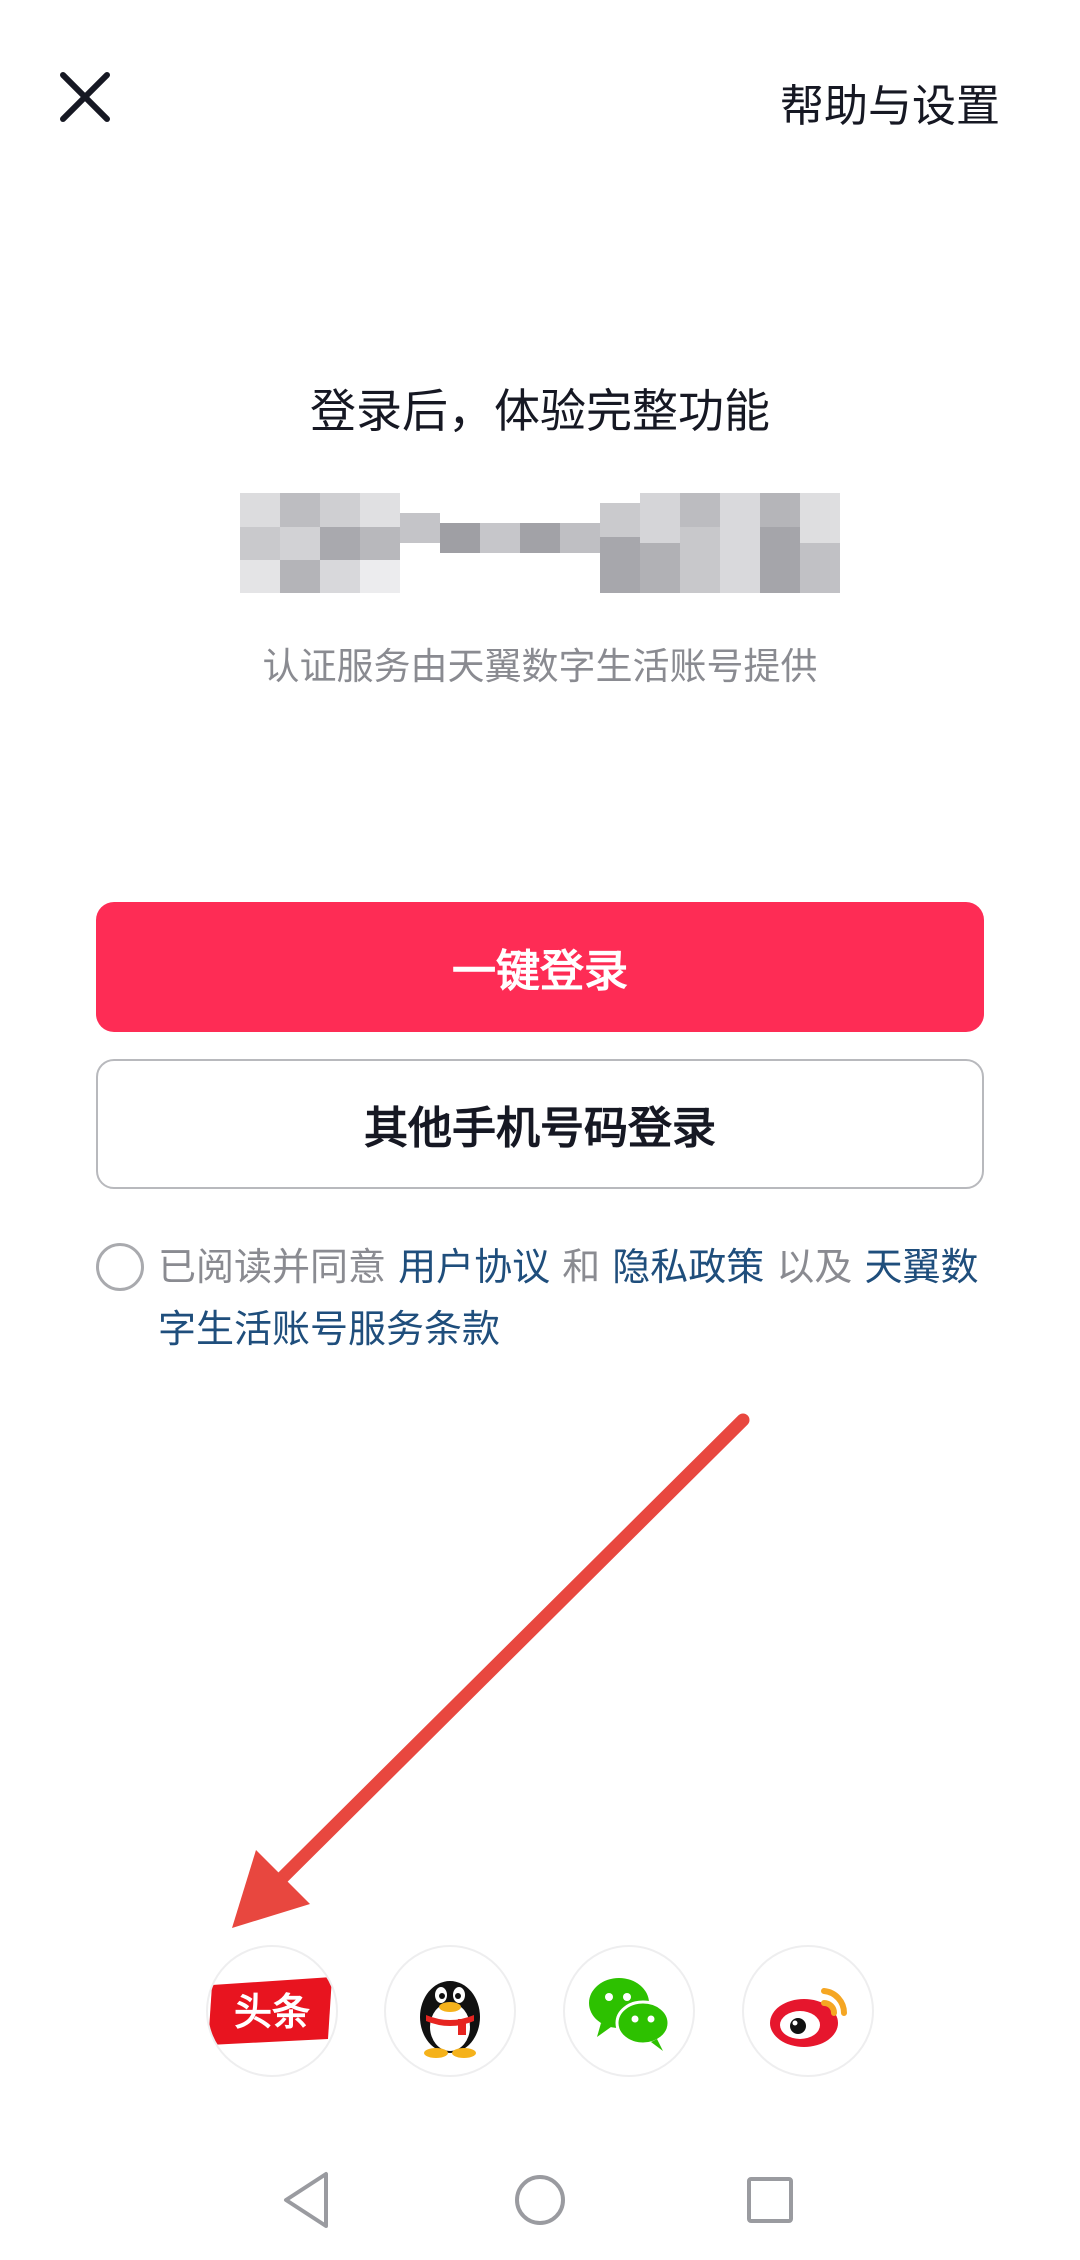 The image size is (1080, 2260). I want to click on agreement-prefix: 已阅读并同意, so click(278, 1267).